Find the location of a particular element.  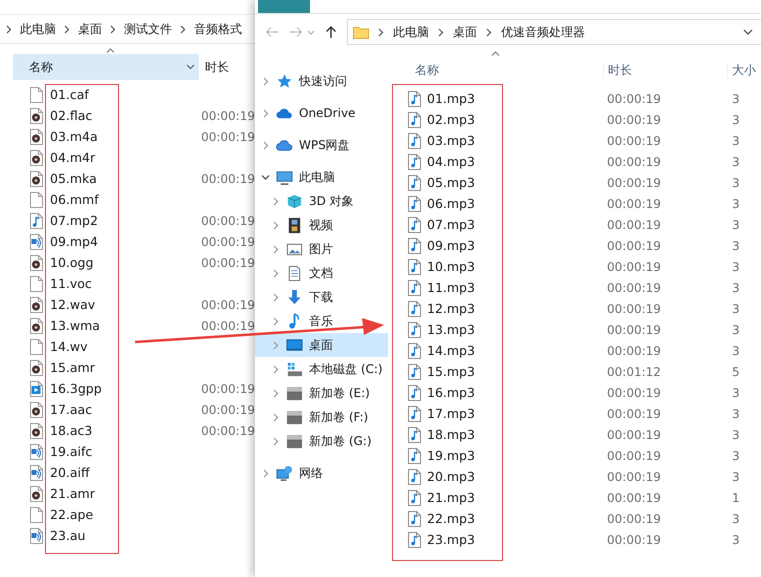

file-name: 06.mmf is located at coordinates (123, 199).